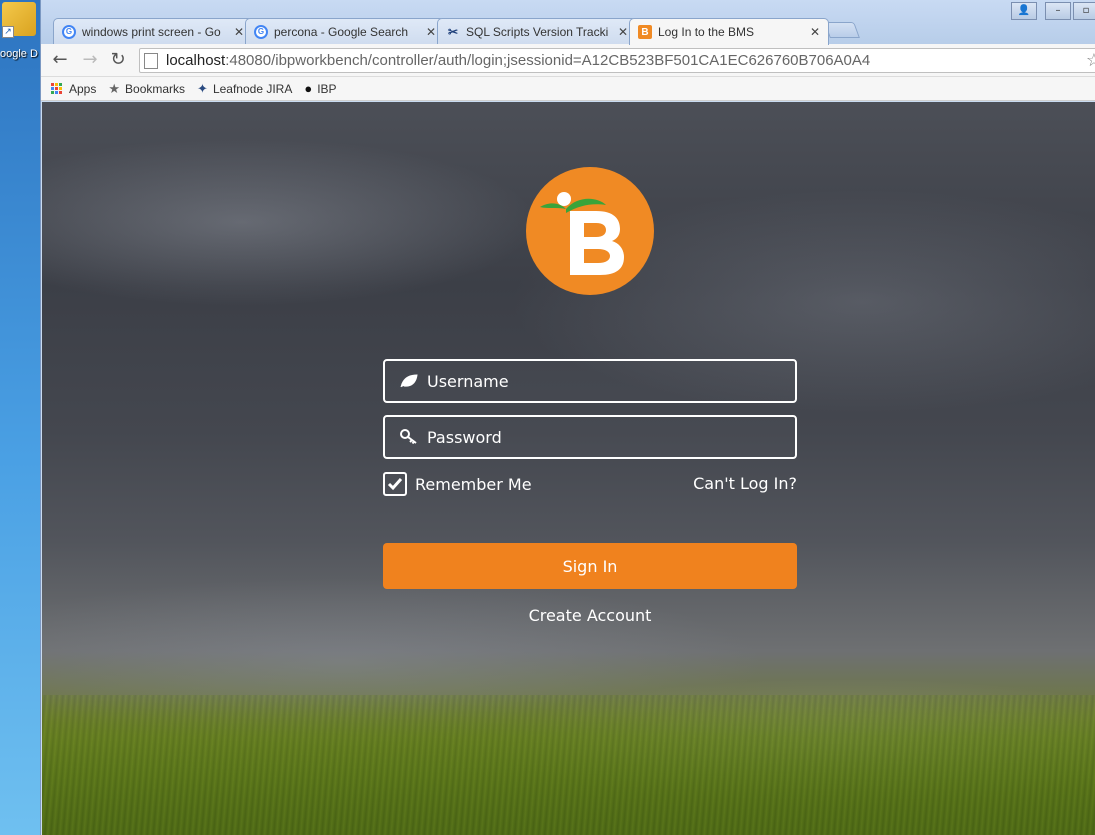  I want to click on bookmark-apps: Apps, so click(73, 89).